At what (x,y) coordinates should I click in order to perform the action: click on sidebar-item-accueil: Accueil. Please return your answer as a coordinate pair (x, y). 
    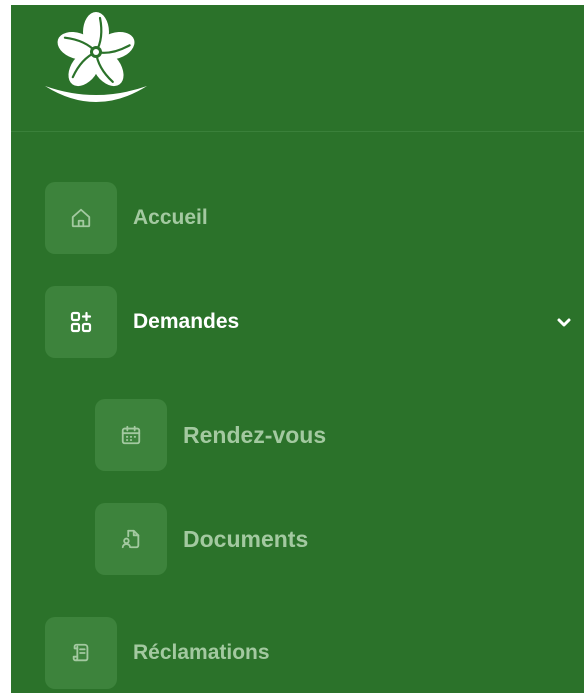
    Looking at the image, I should click on (297, 218).